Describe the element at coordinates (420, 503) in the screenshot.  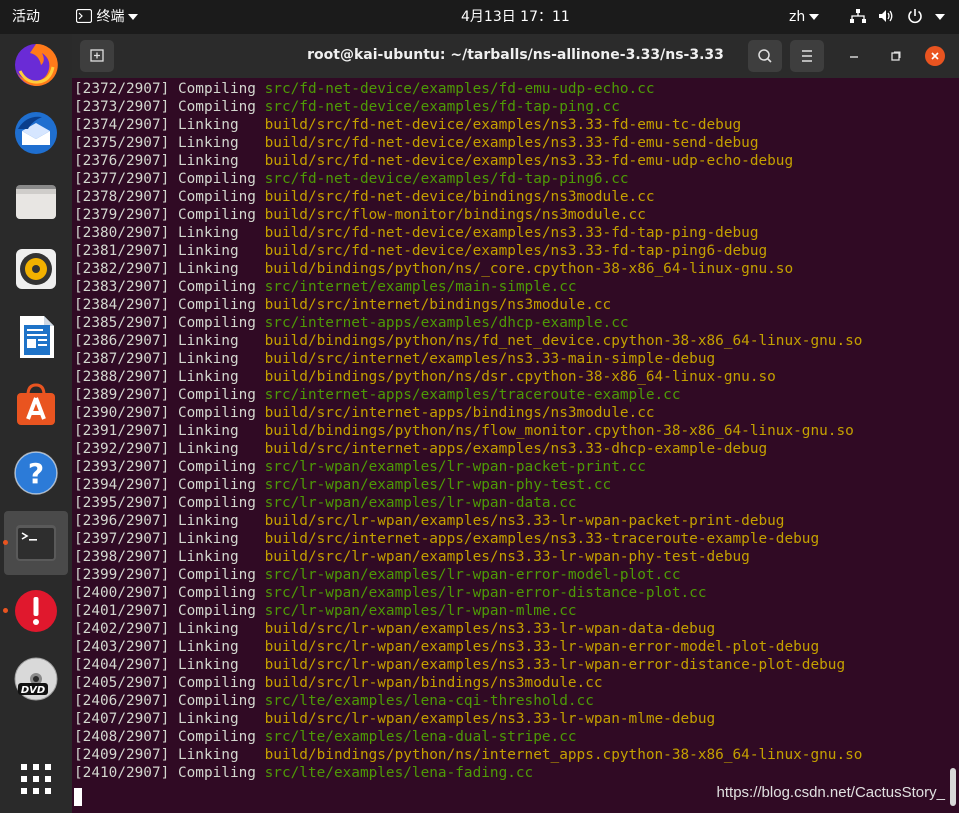
I see `file-path: src/lr-wpan/examples/lr-wpan-data.cc` at that location.